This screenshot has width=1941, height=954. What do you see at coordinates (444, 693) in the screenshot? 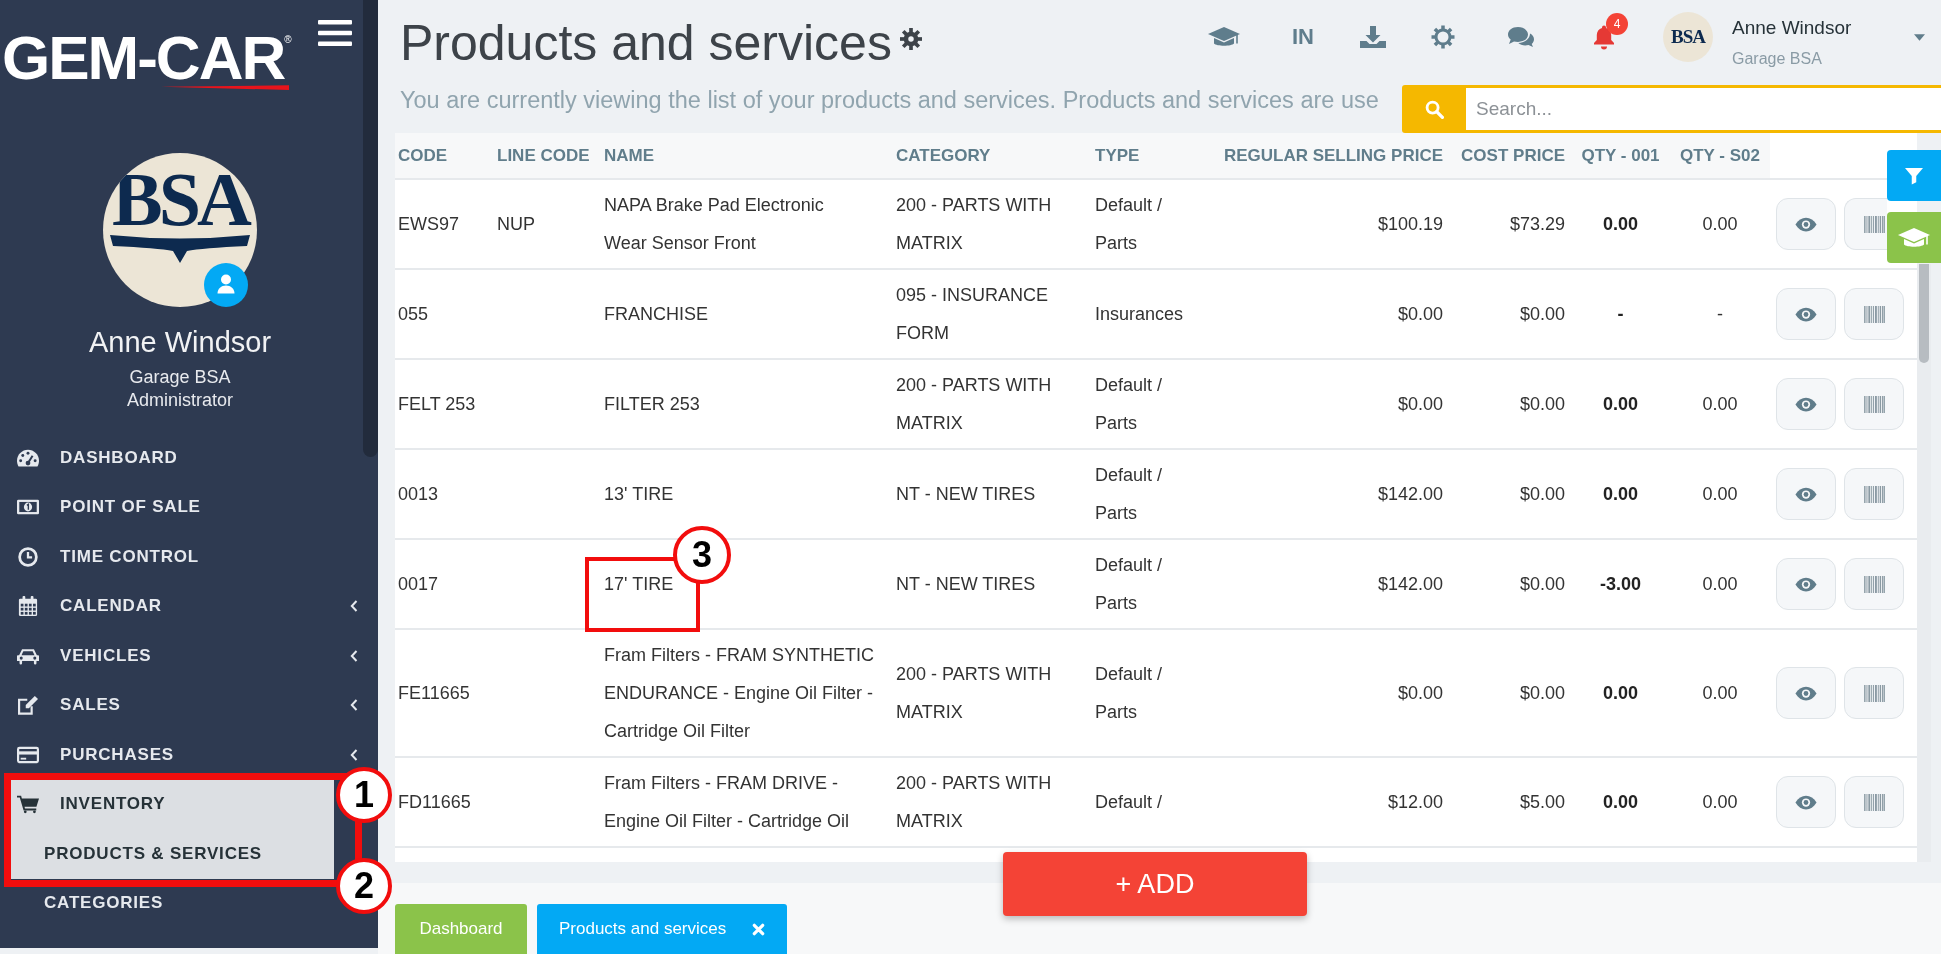
I see `table-cell: FE11665` at bounding box center [444, 693].